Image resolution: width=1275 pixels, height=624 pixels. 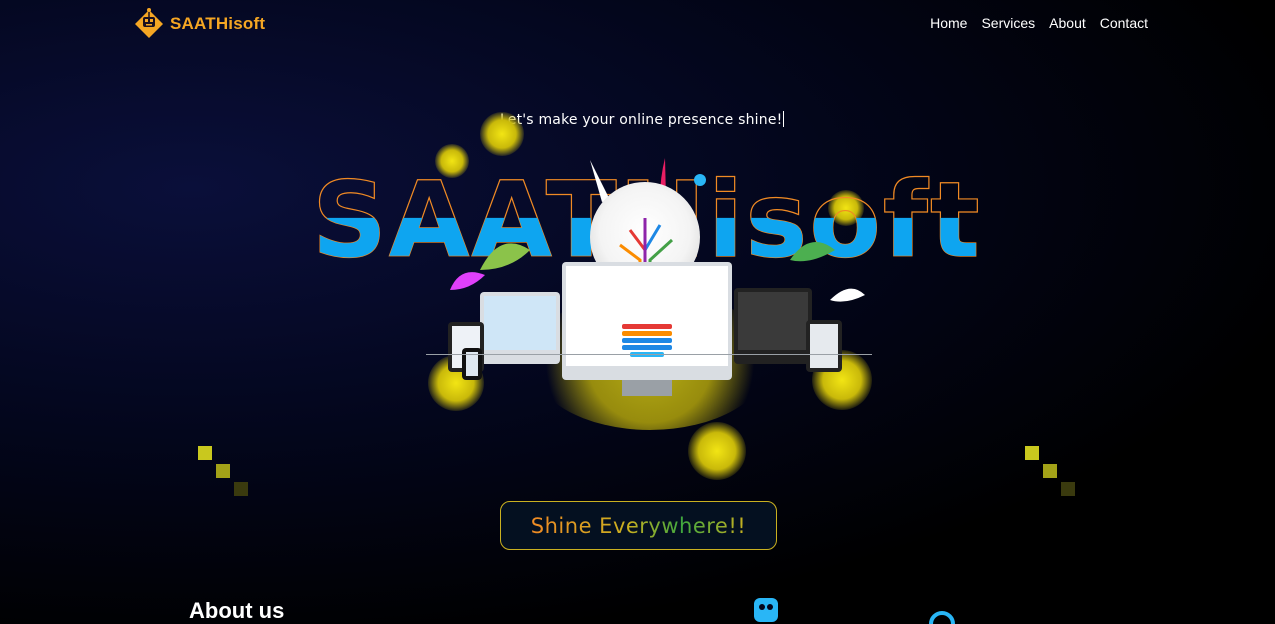 I want to click on left-phone-screen, so click(x=472, y=364).